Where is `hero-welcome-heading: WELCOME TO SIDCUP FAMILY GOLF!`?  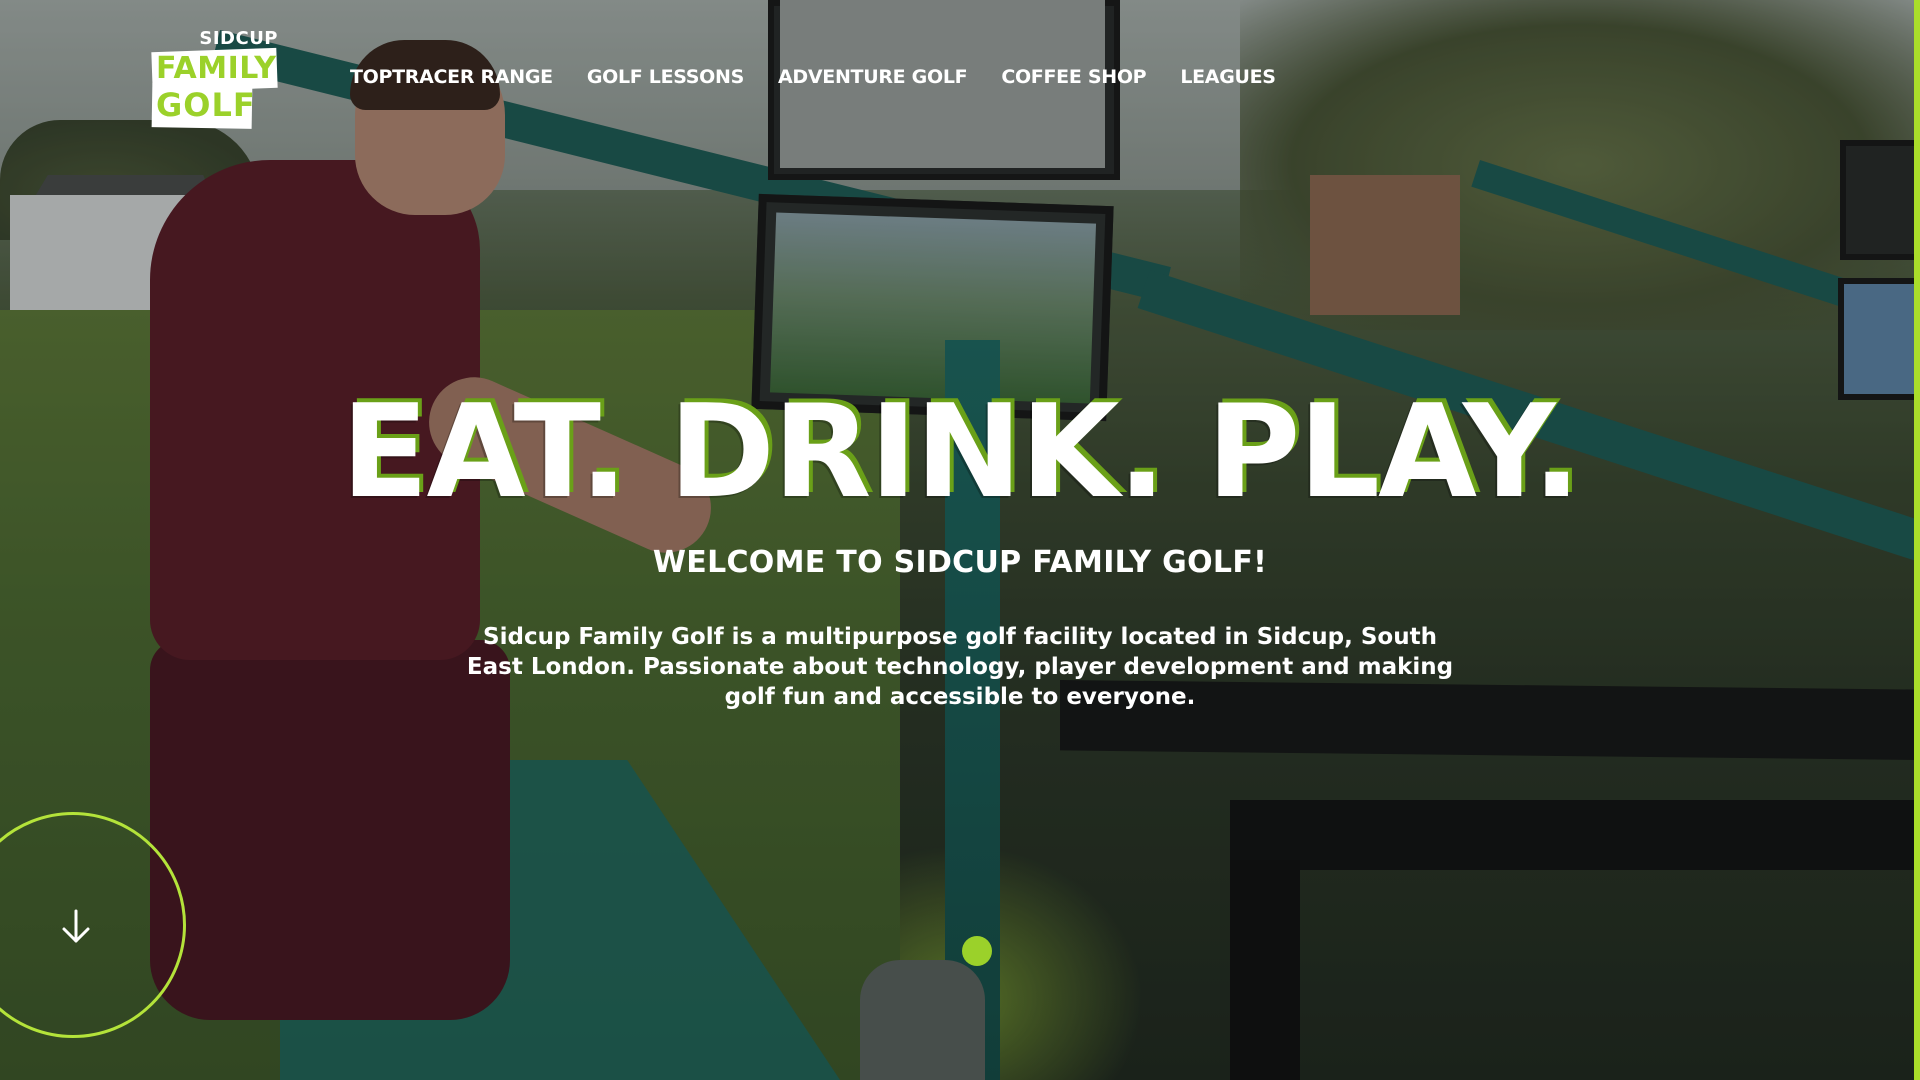
hero-welcome-heading: WELCOME TO SIDCUP FAMILY GOLF! is located at coordinates (960, 562).